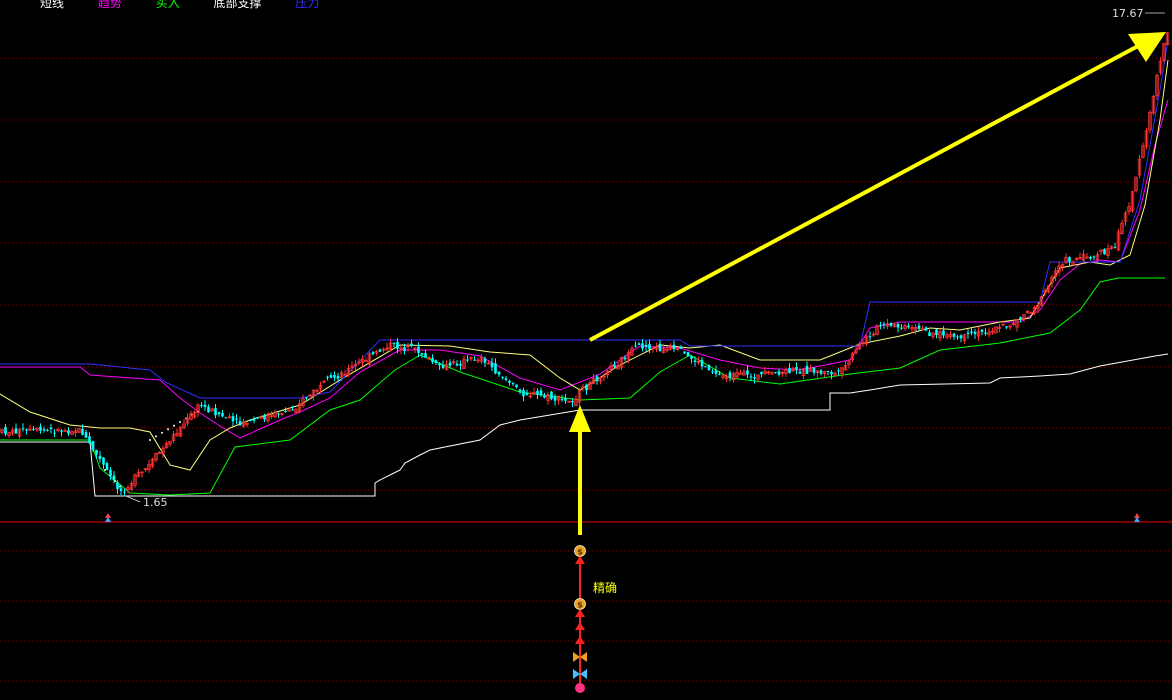  I want to click on low-price-pointer, so click(133, 499).